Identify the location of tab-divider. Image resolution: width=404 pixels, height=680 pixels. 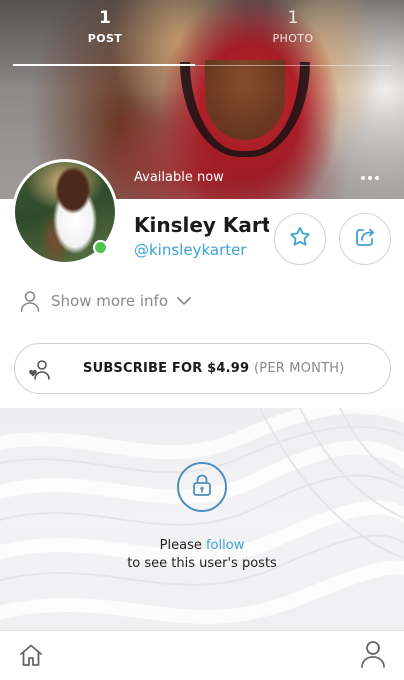
(293, 65).